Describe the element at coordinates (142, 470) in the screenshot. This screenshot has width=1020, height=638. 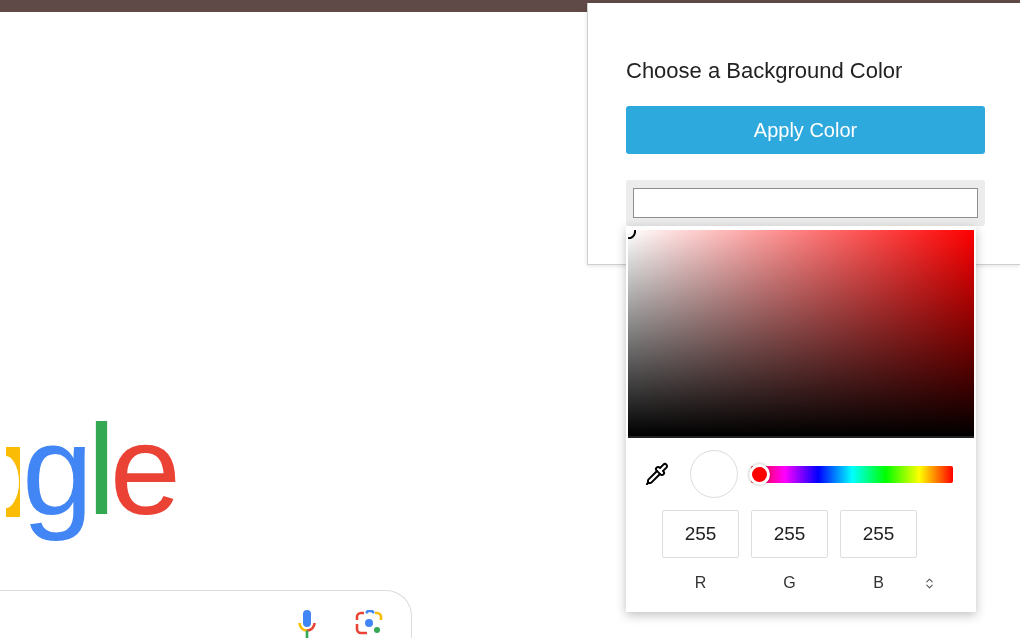
I see `logo-letter: e` at that location.